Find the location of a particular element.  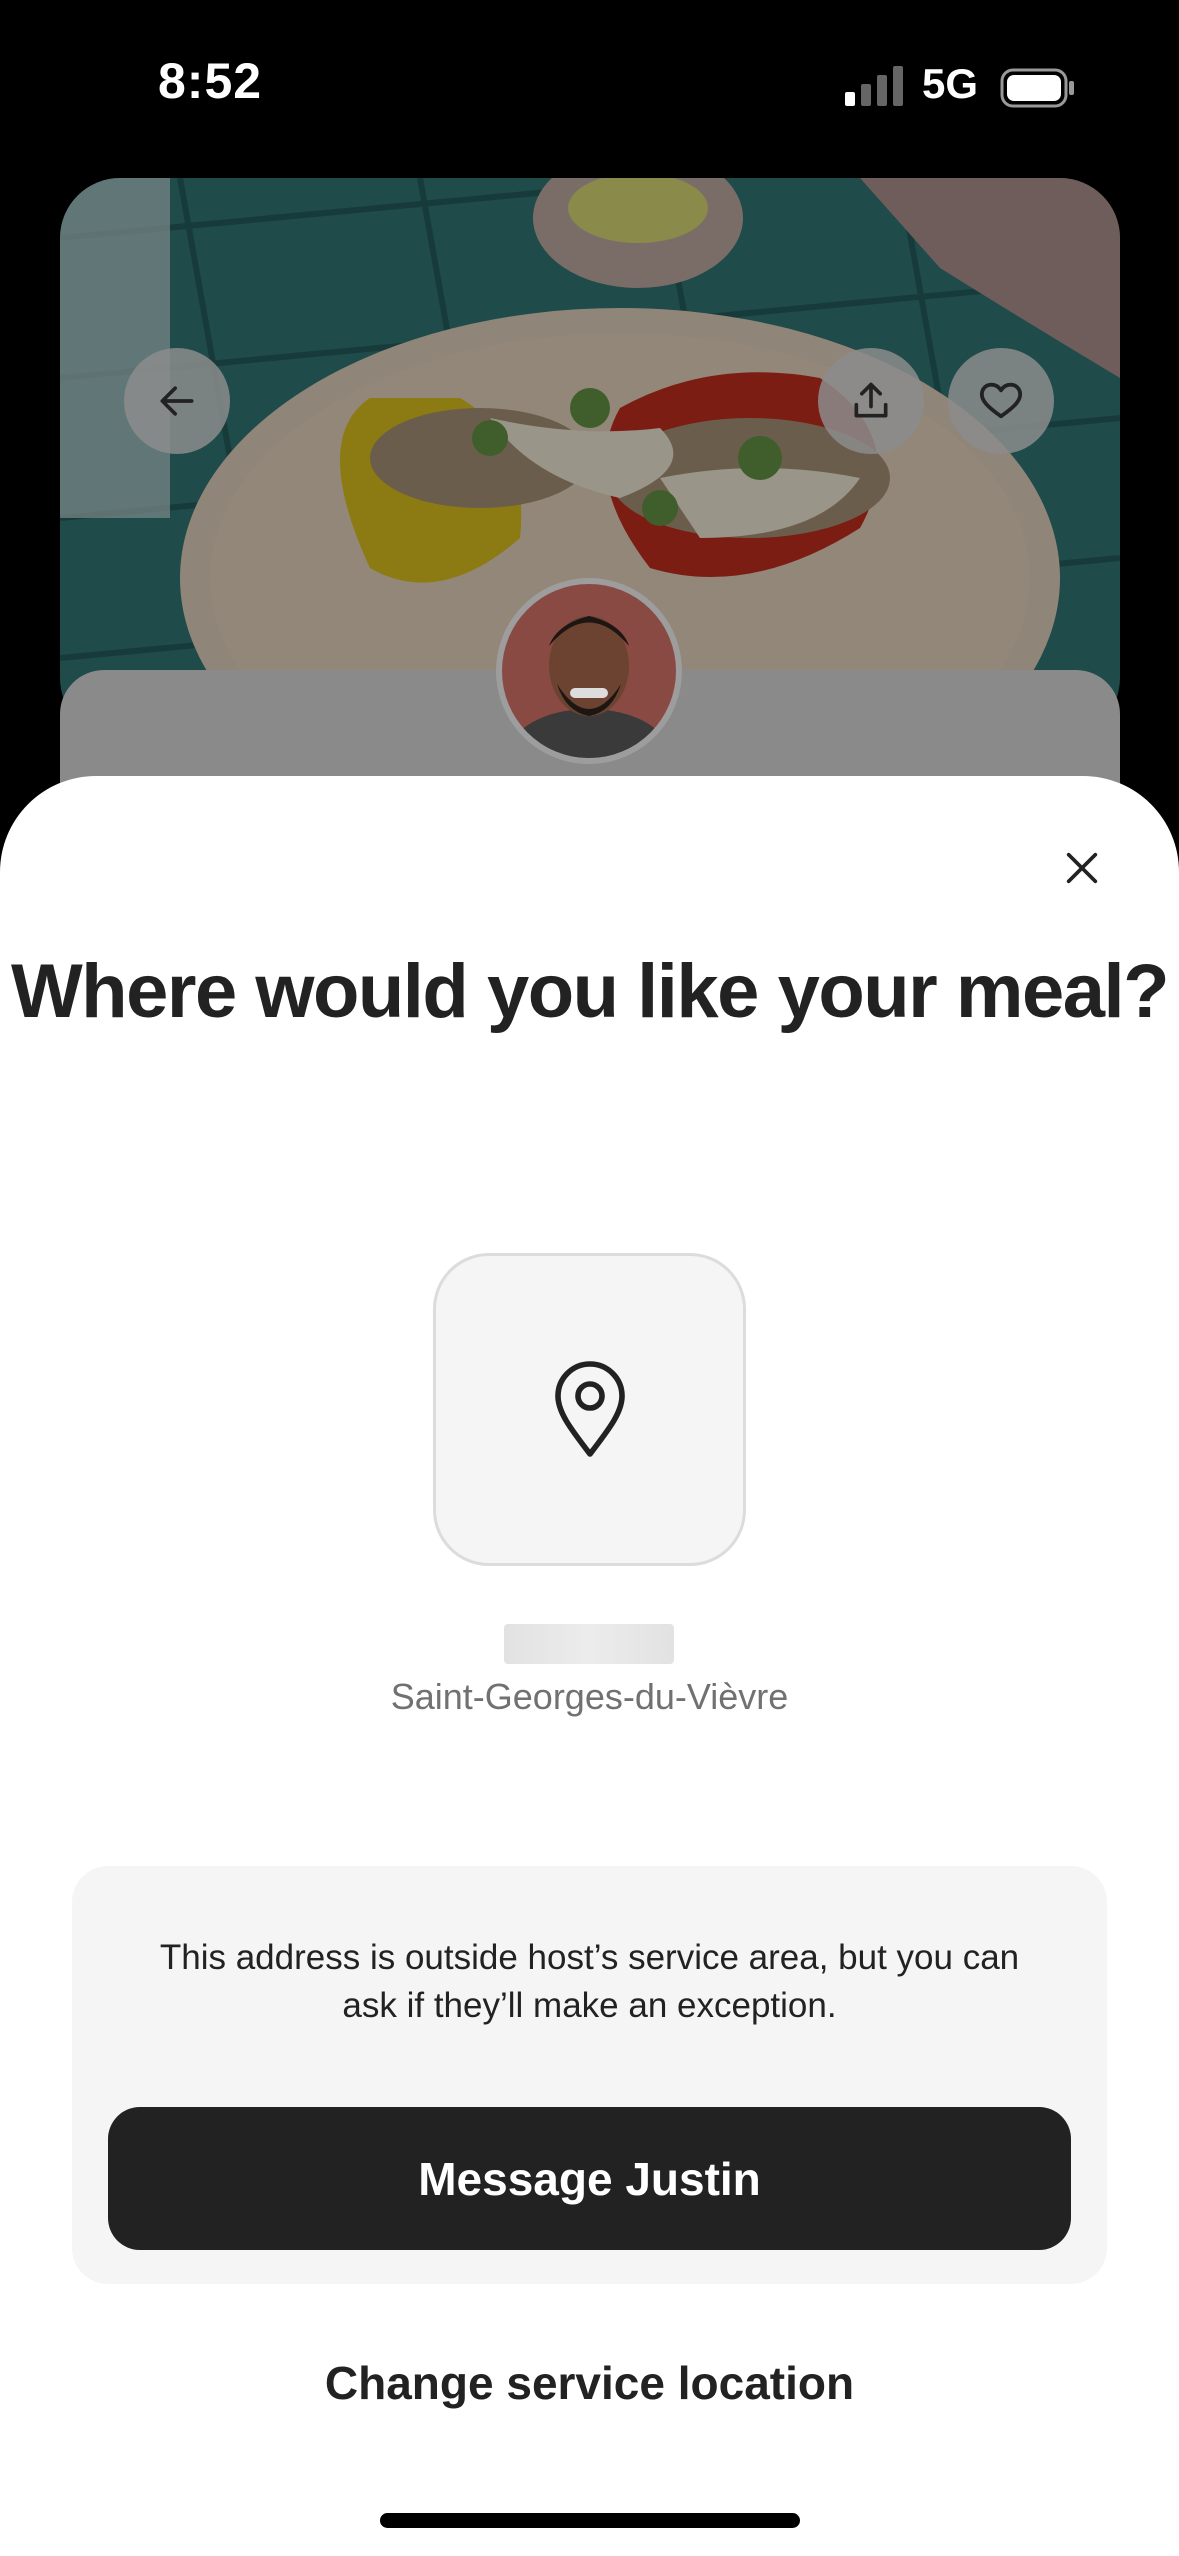

sheet-title: Where would you like your meal? is located at coordinates (590, 991).